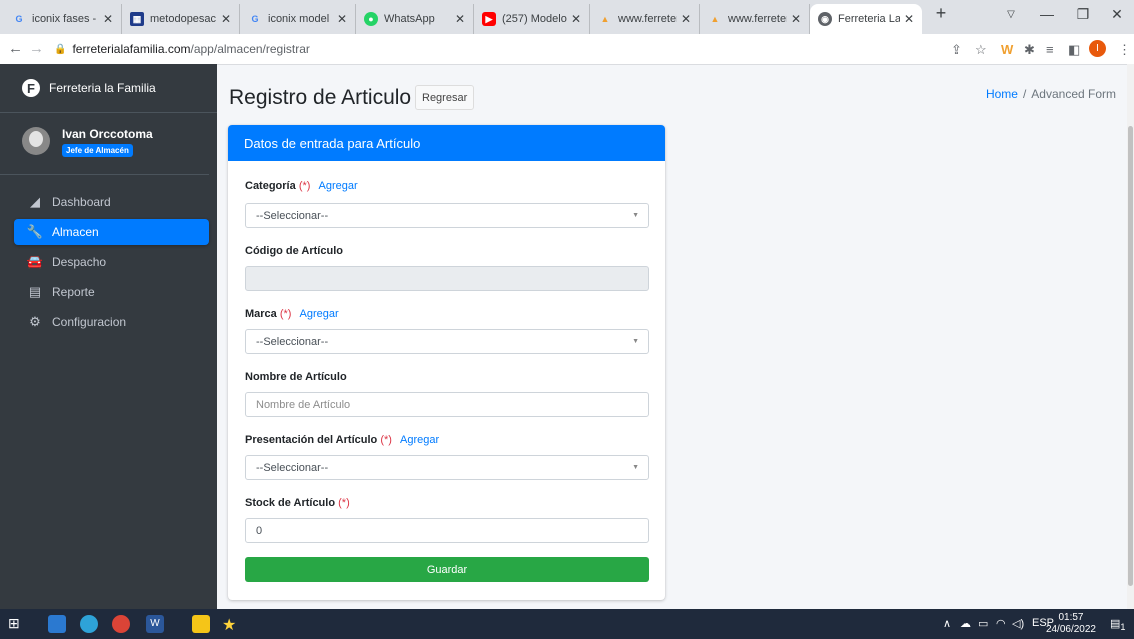  I want to click on sidebar-item-despacho: 🚘 Despacho, so click(111, 262).